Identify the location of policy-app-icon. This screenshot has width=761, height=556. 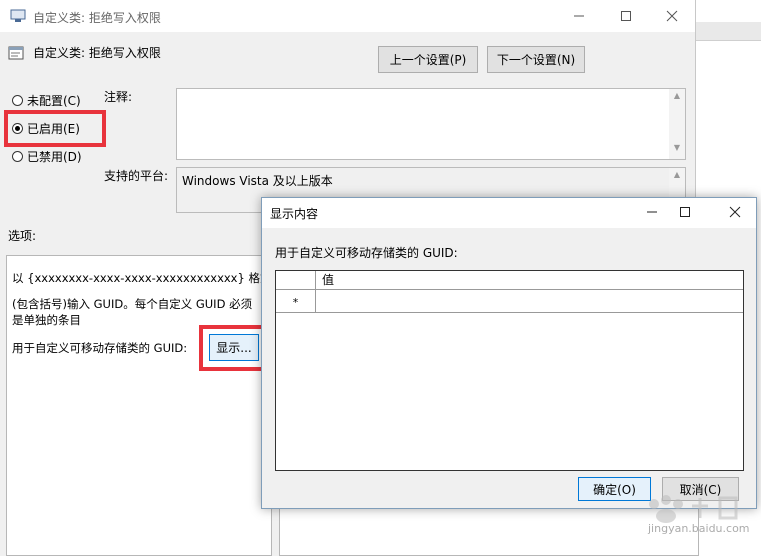
(18, 15).